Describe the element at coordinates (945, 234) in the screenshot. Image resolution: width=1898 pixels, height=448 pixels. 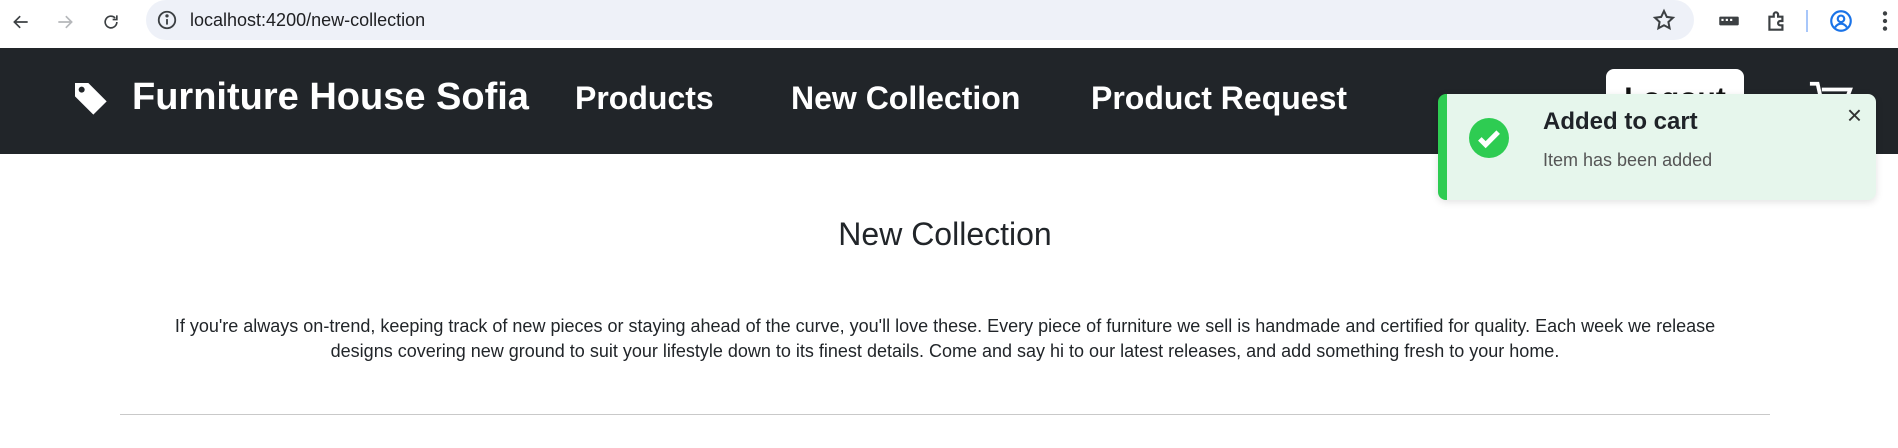
I see `page-title: New Collection` at that location.